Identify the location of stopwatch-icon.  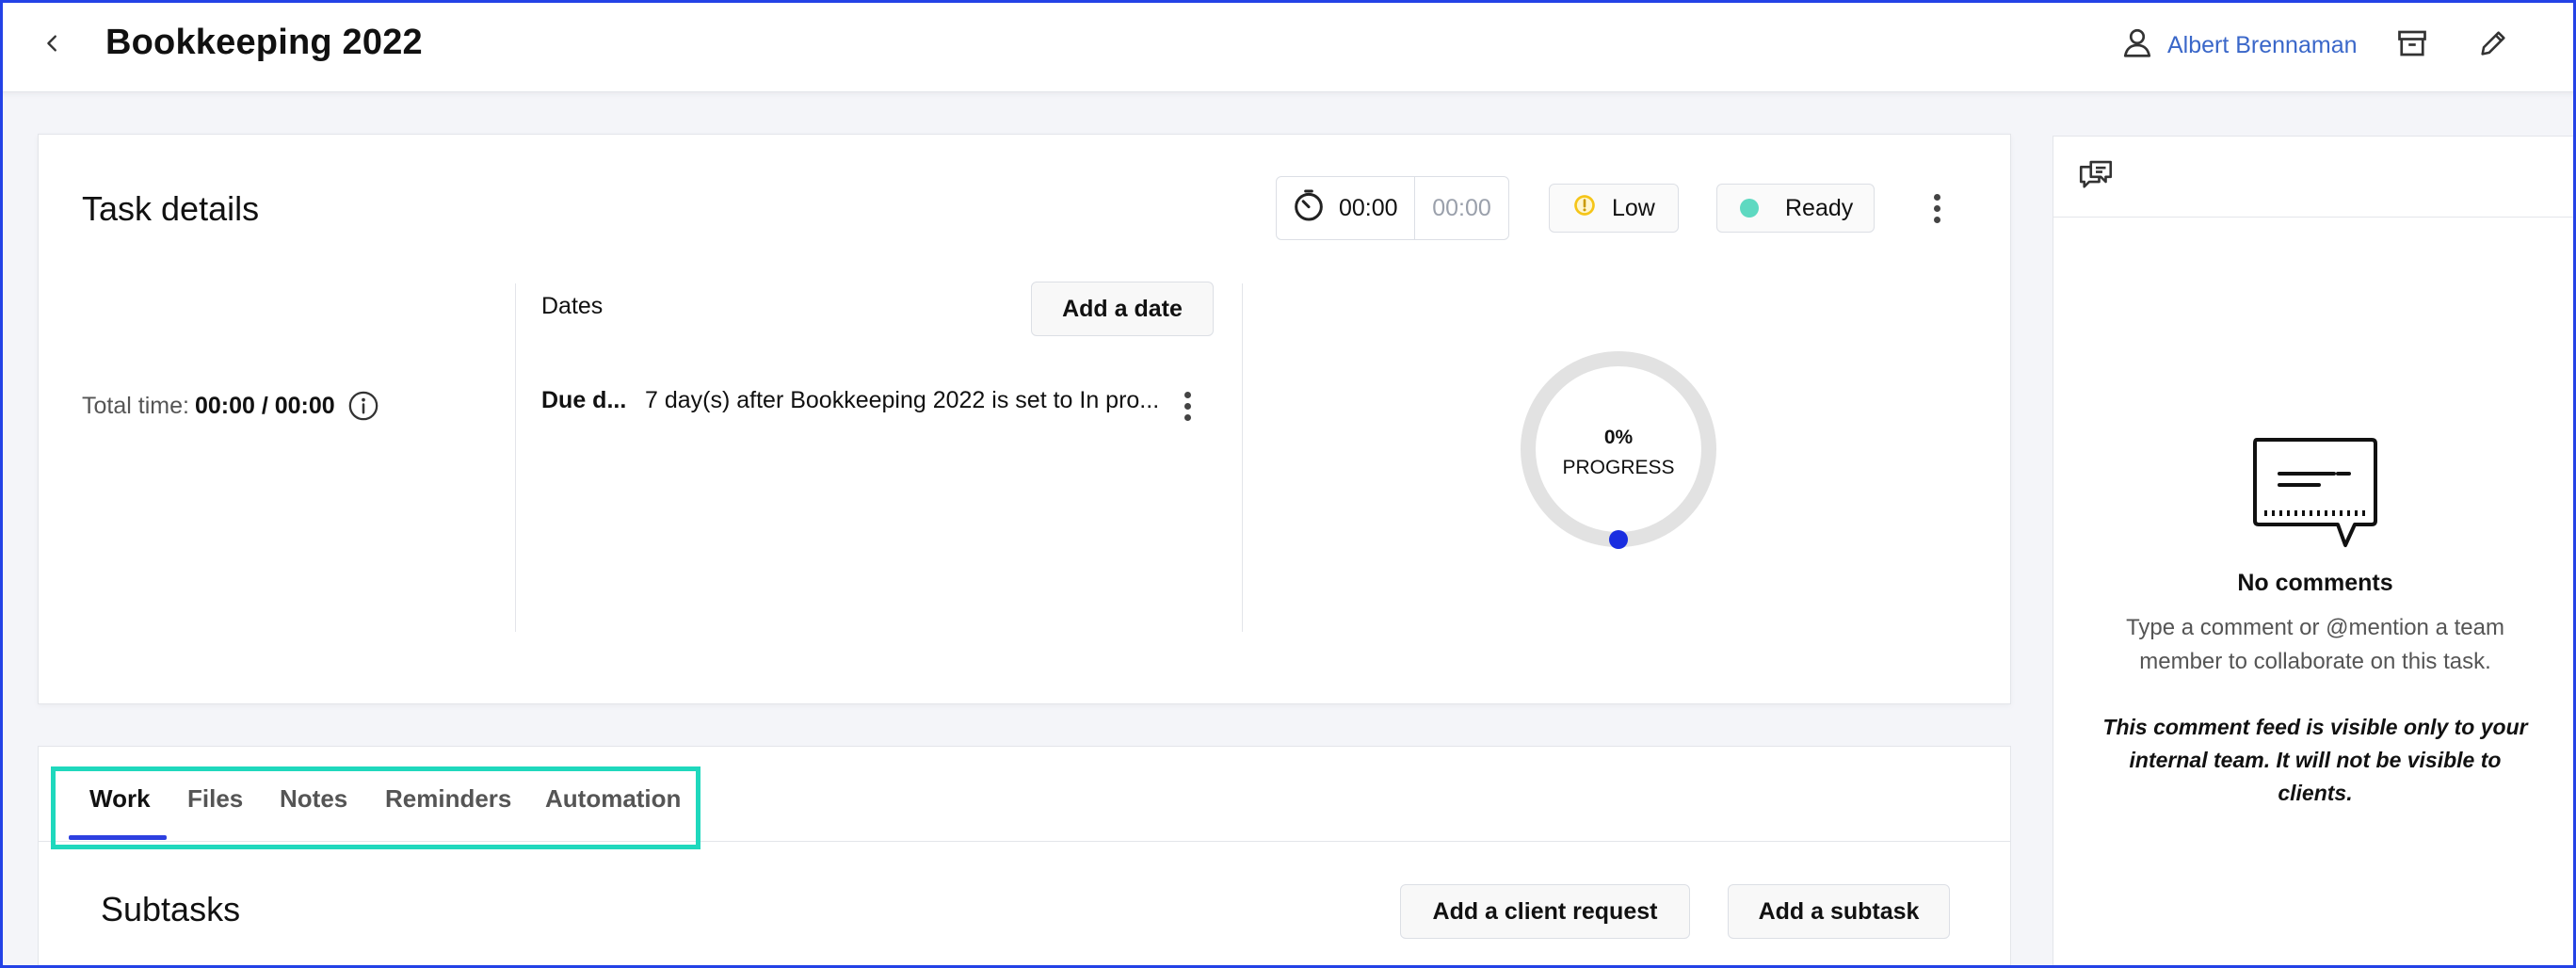
(1309, 208).